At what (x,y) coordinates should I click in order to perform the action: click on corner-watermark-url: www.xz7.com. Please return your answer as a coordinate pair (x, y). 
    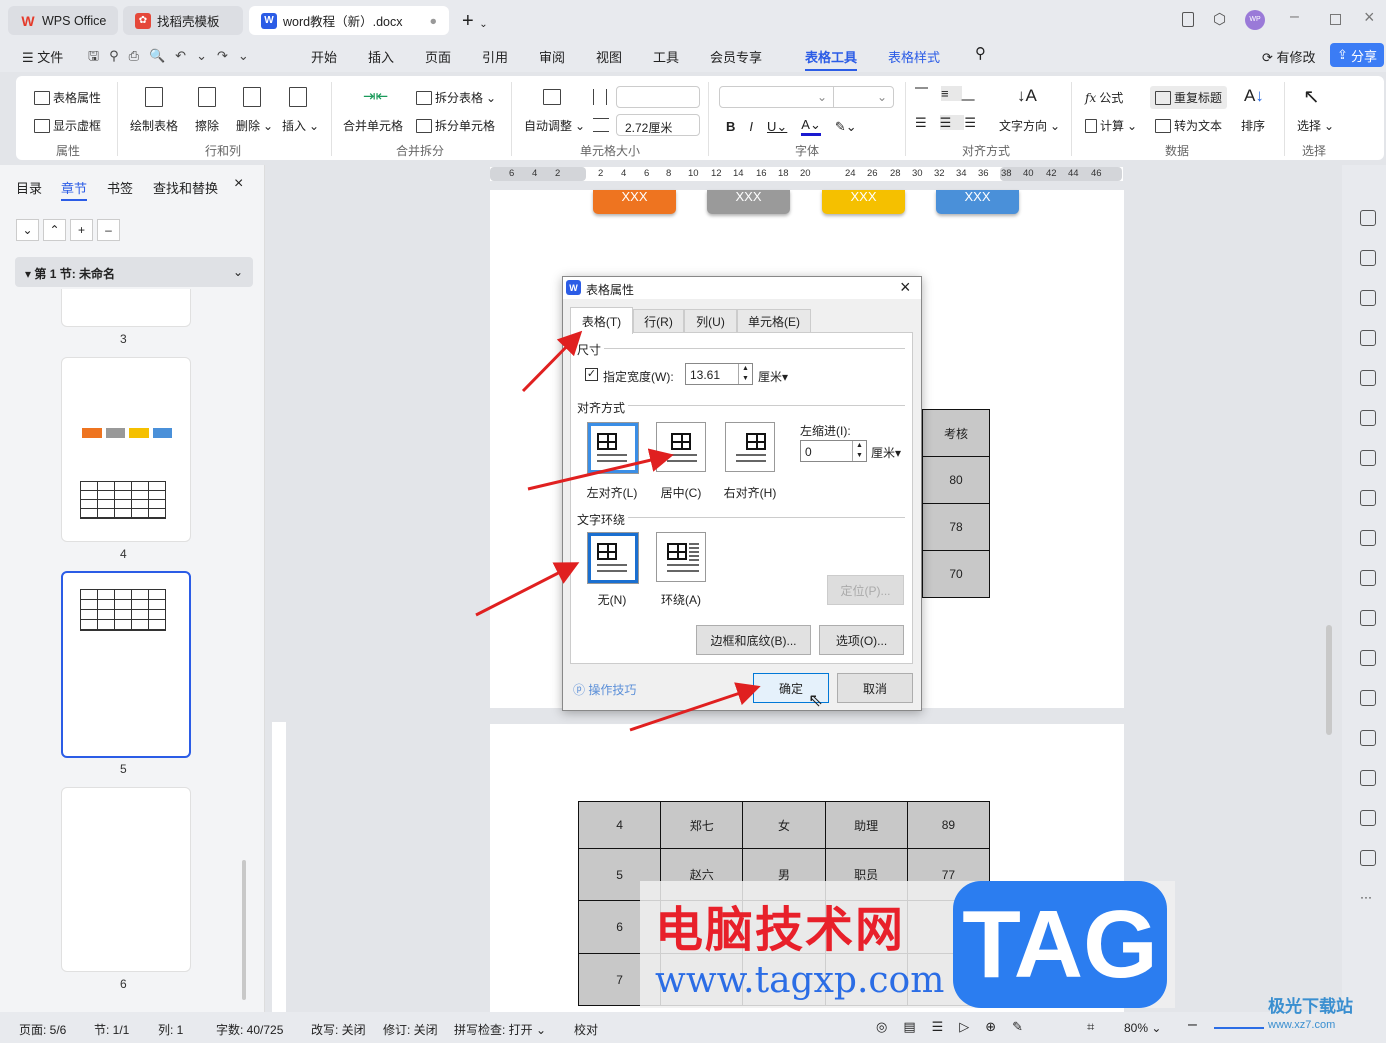
    Looking at the image, I should click on (1302, 1025).